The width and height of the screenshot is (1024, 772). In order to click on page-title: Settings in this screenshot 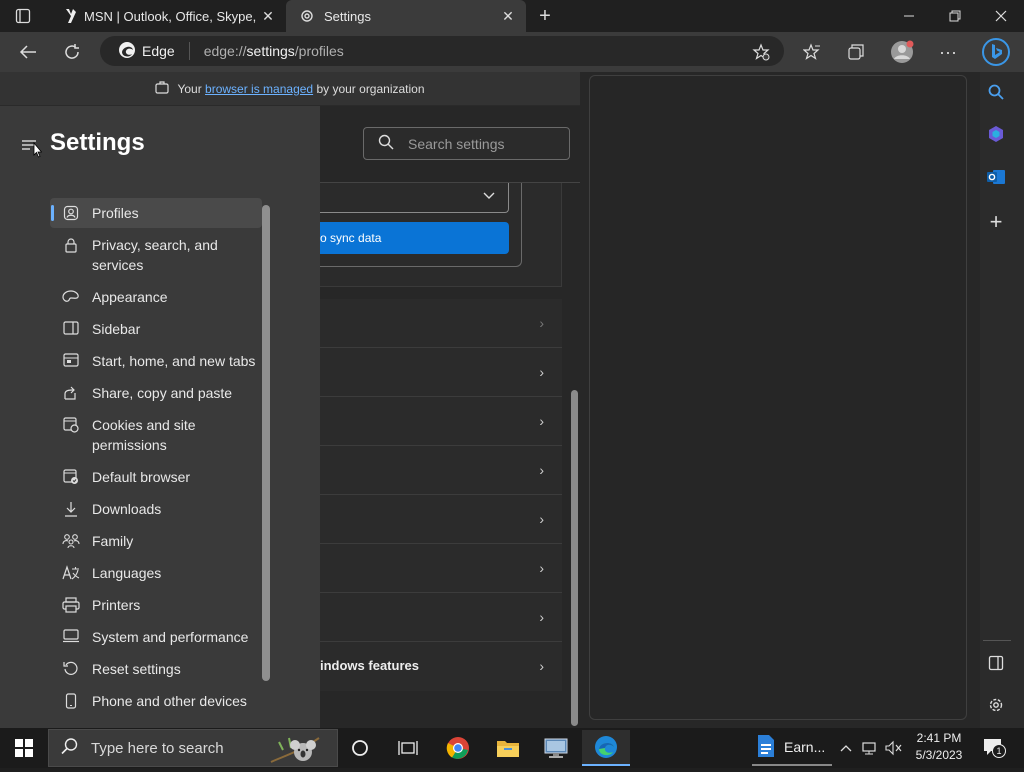, I will do `click(97, 142)`.